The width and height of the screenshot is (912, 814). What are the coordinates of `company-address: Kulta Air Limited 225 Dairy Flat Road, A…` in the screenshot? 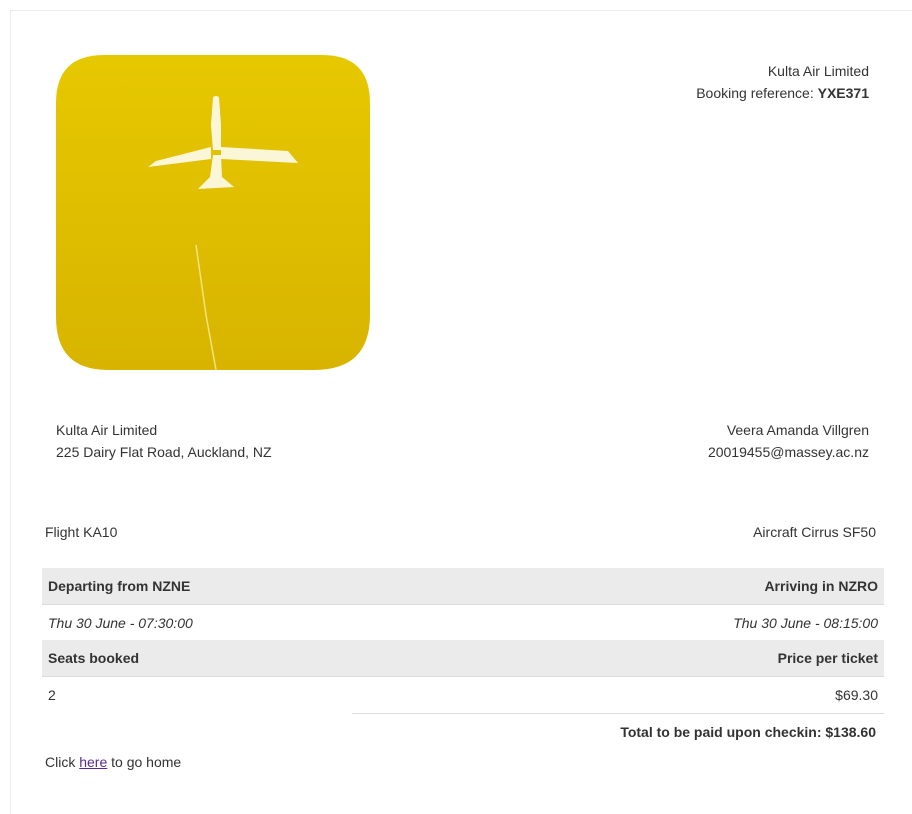 It's located at (164, 441).